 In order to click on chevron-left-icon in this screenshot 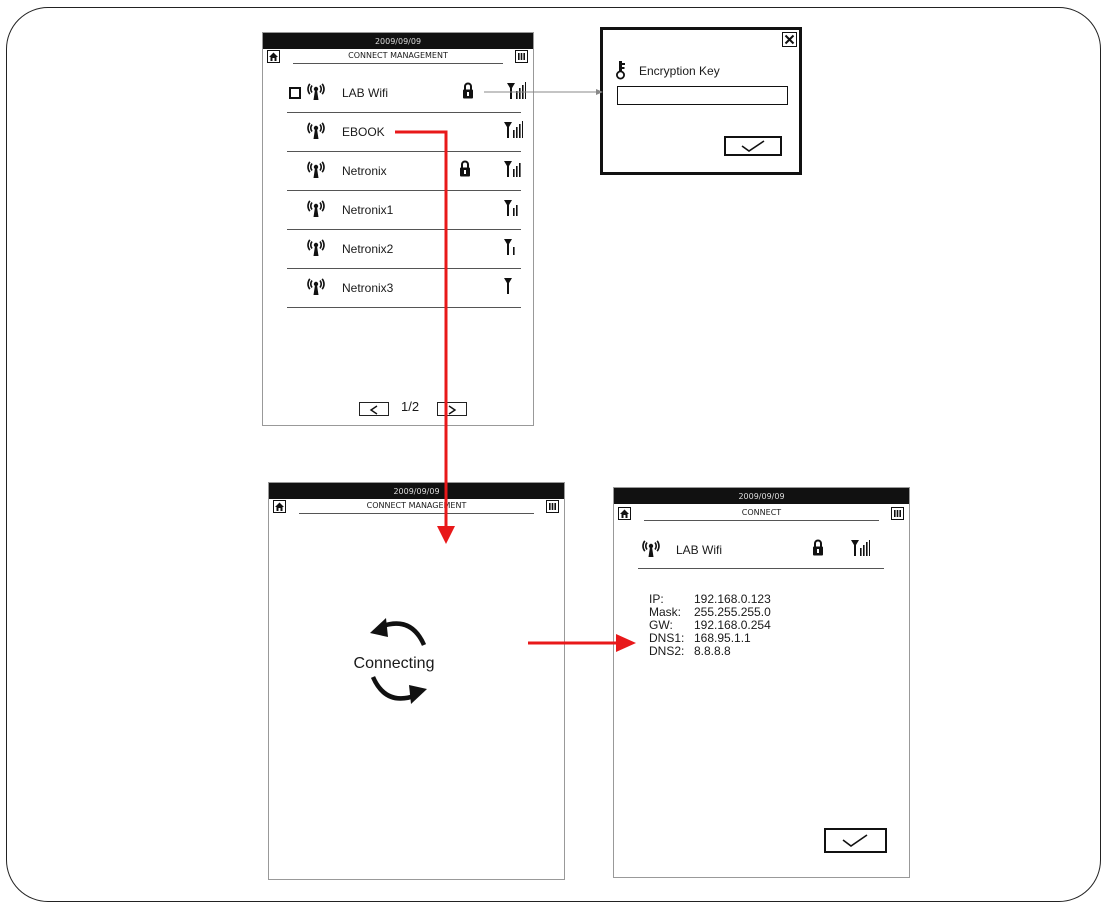, I will do `click(373, 410)`.